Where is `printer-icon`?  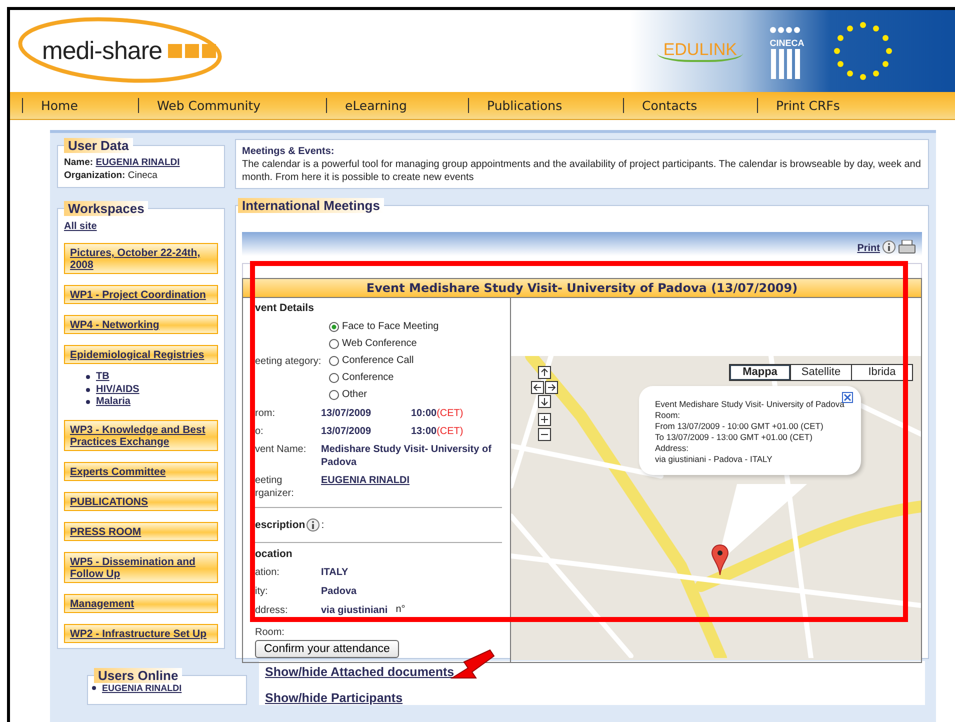
printer-icon is located at coordinates (907, 247).